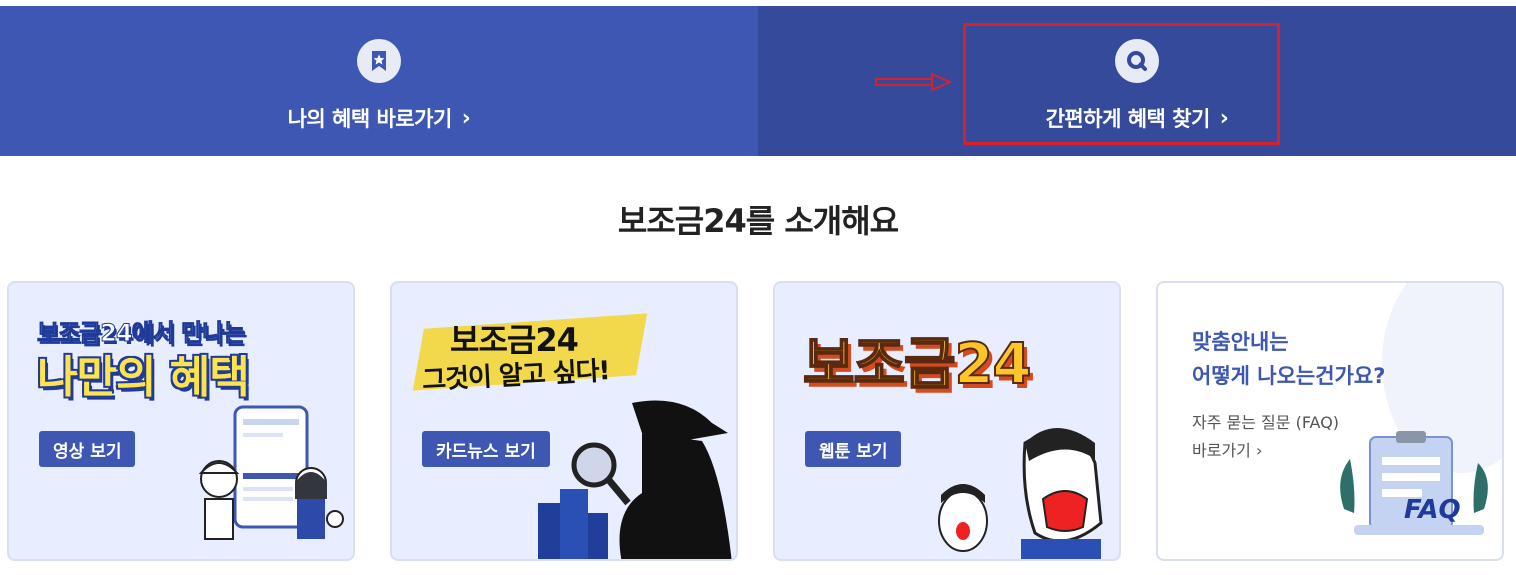 The image size is (1516, 575). I want to click on card-news-card: 보조금24 그것이 알고 싶다! 카드뉴스 보기, so click(564, 421).